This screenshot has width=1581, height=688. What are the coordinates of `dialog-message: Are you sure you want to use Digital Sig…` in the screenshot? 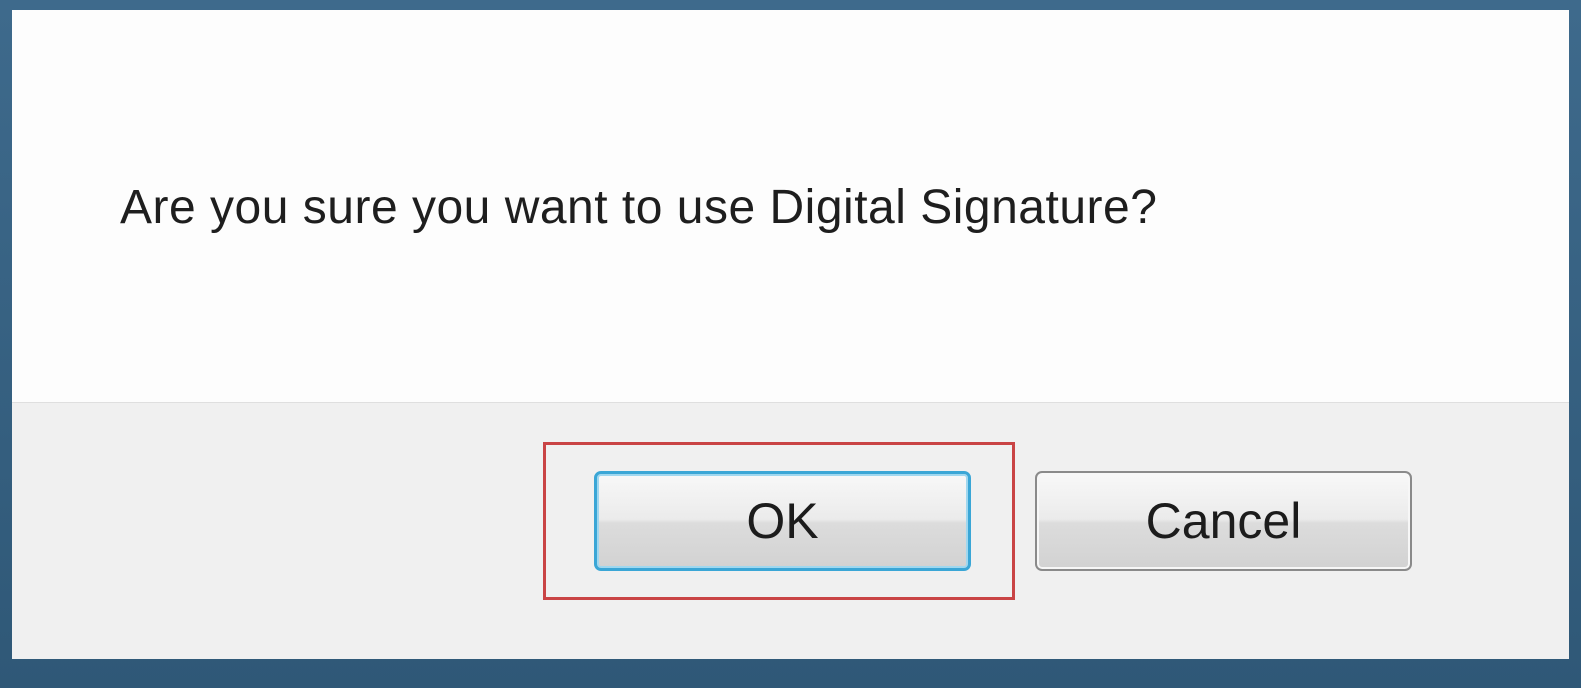 It's located at (639, 207).